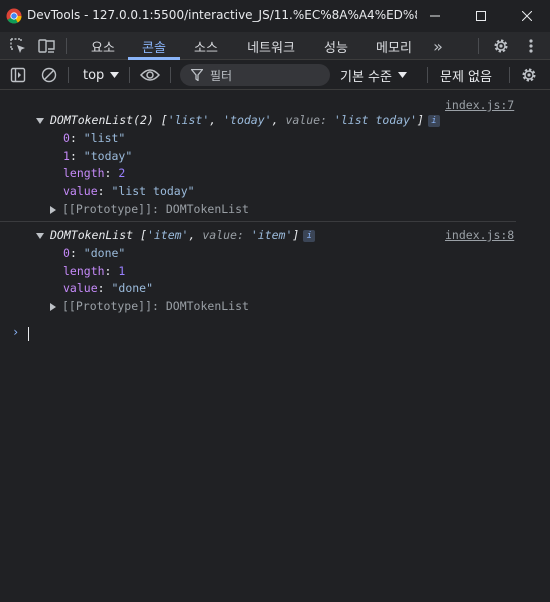 This screenshot has height=602, width=550. I want to click on filter-icon, so click(197, 75).